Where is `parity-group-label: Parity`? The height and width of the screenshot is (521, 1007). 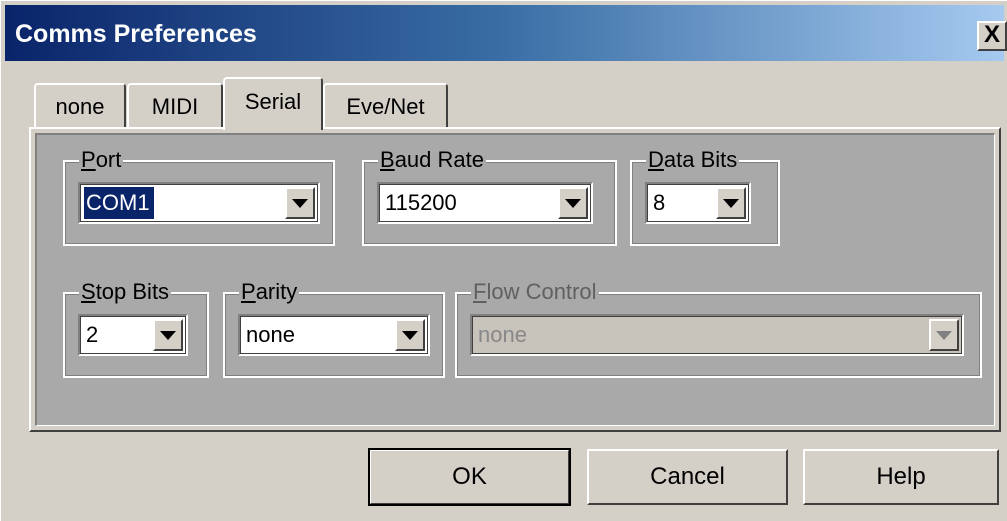 parity-group-label: Parity is located at coordinates (269, 292).